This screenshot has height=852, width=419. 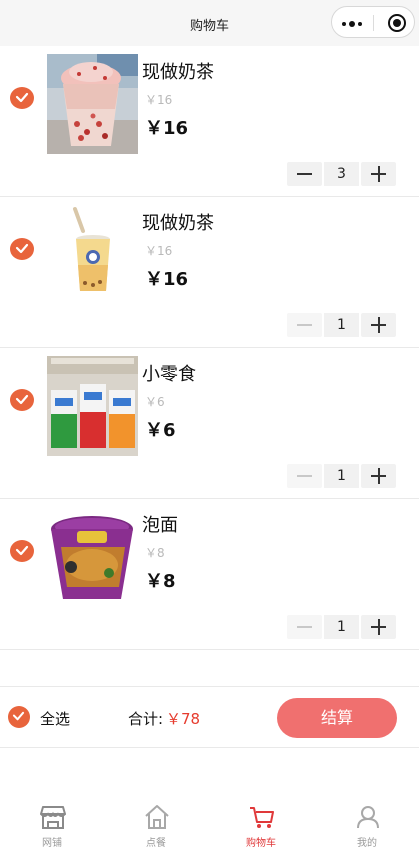 What do you see at coordinates (262, 817) in the screenshot?
I see `cart-icon` at bounding box center [262, 817].